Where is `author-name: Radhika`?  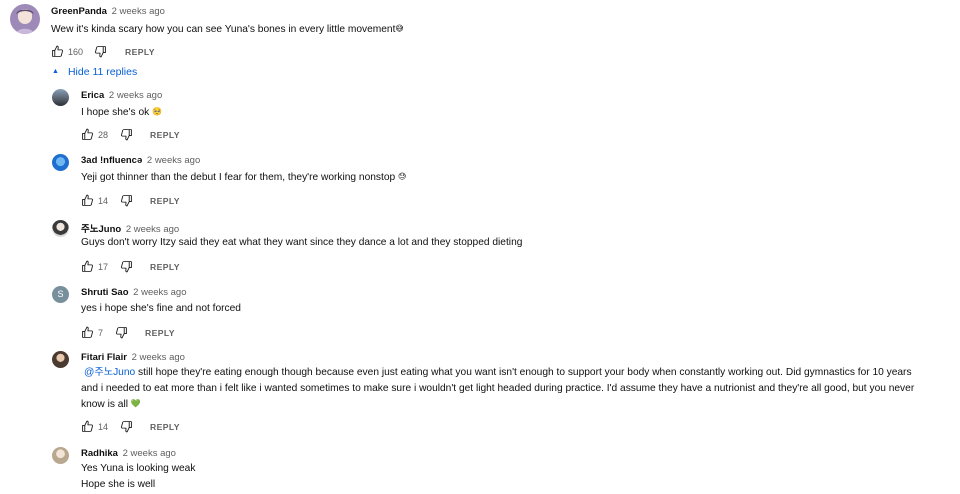 author-name: Radhika is located at coordinates (99, 453).